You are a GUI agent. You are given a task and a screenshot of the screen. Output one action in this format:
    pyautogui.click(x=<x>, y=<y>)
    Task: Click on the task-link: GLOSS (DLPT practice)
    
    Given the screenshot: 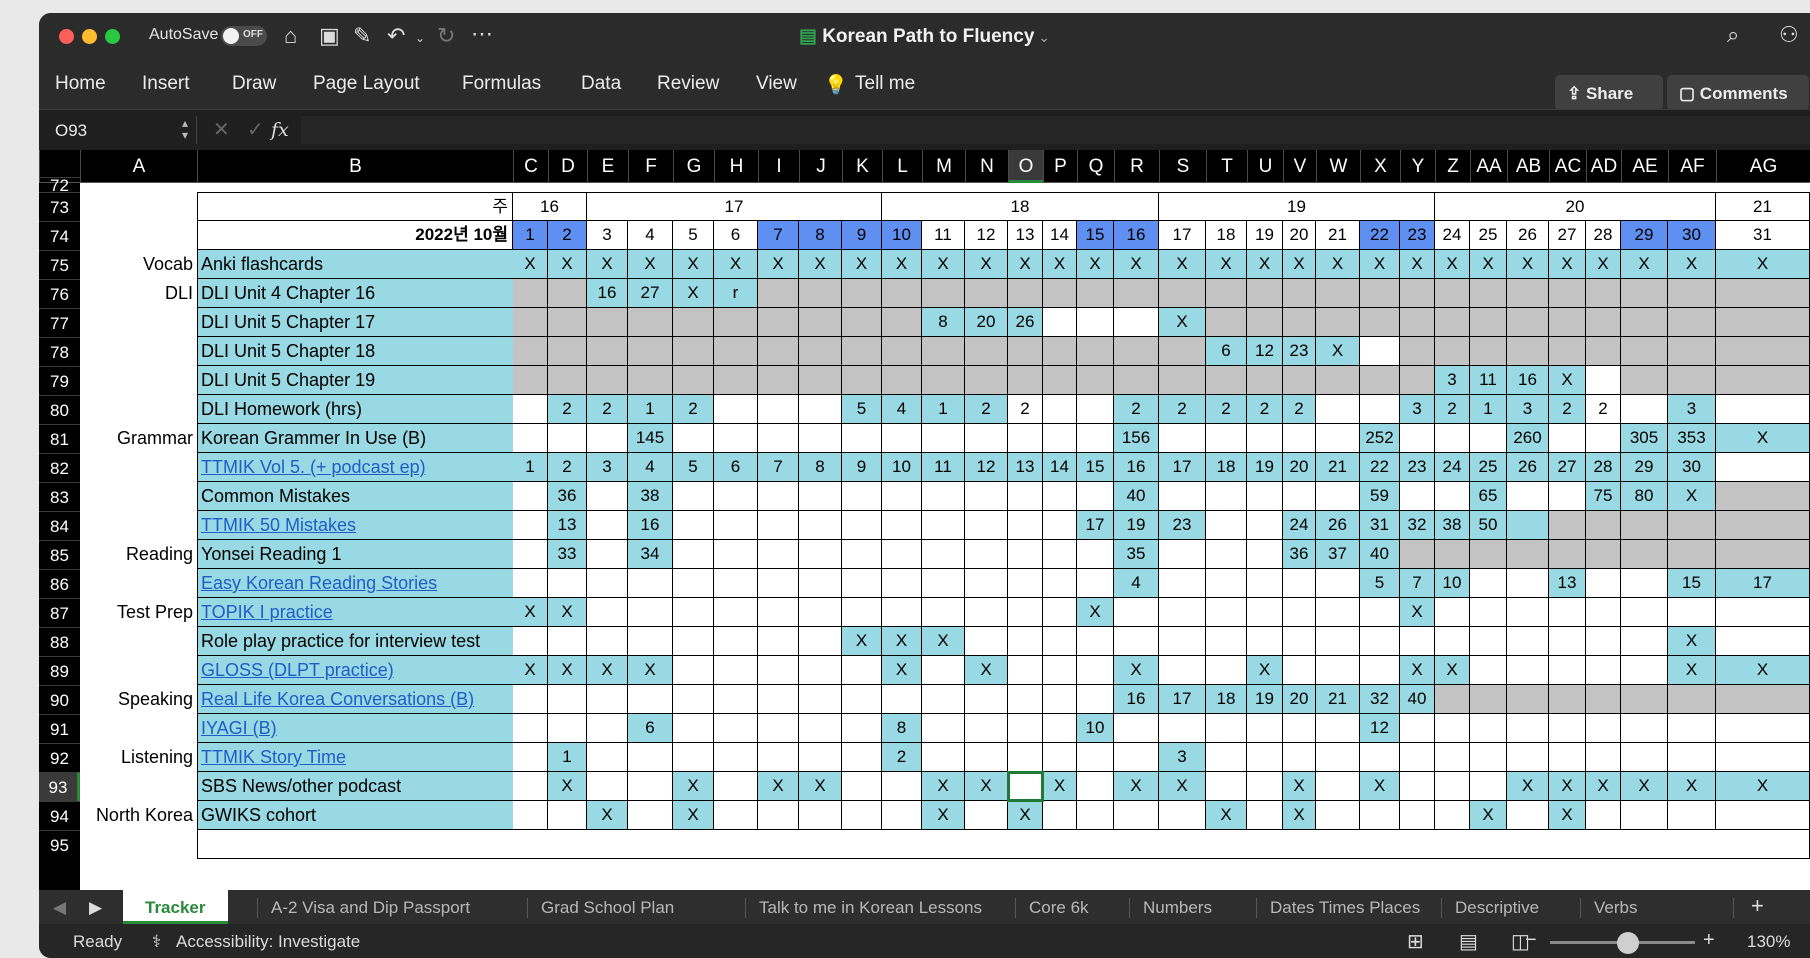 What is the action you would take?
    pyautogui.click(x=355, y=670)
    